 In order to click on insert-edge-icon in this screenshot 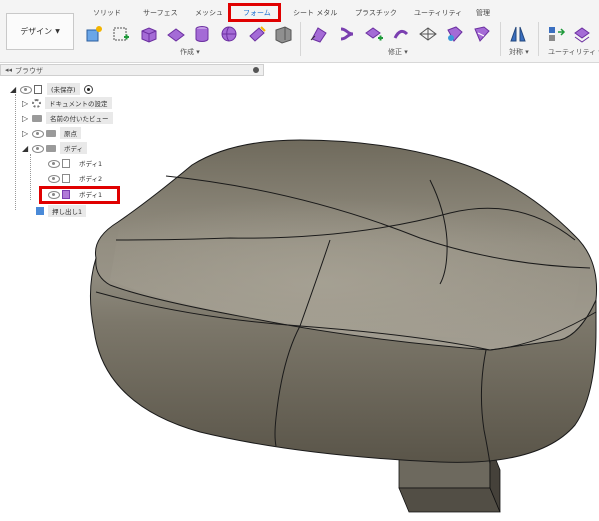, I will do `click(347, 34)`.